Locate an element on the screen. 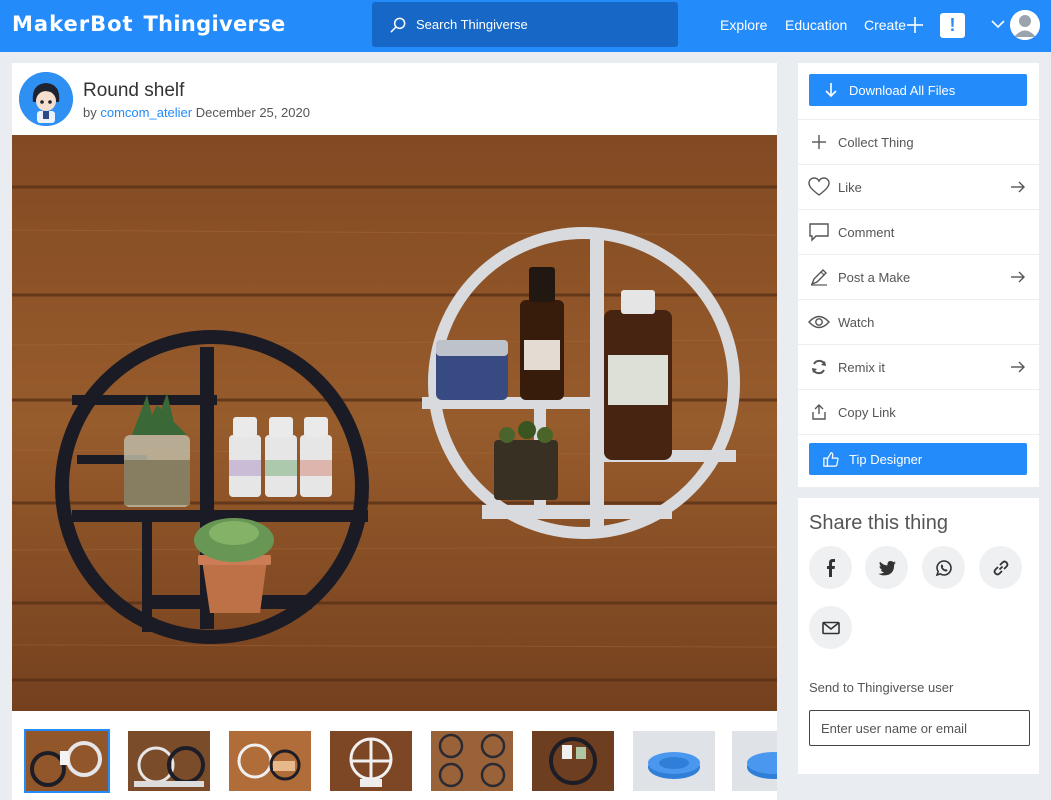 The width and height of the screenshot is (1051, 800). nav-education: Education is located at coordinates (816, 25).